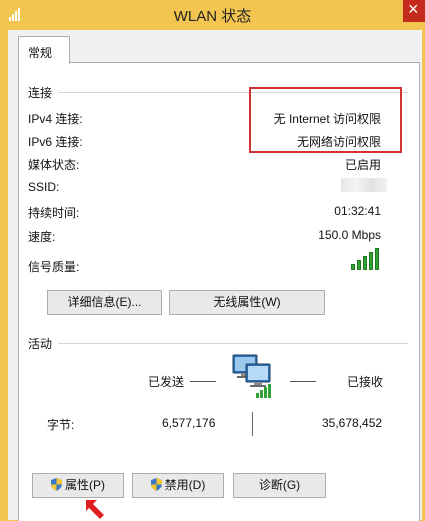 The width and height of the screenshot is (425, 521). What do you see at coordinates (233, 343) in the screenshot?
I see `activity-divider` at bounding box center [233, 343].